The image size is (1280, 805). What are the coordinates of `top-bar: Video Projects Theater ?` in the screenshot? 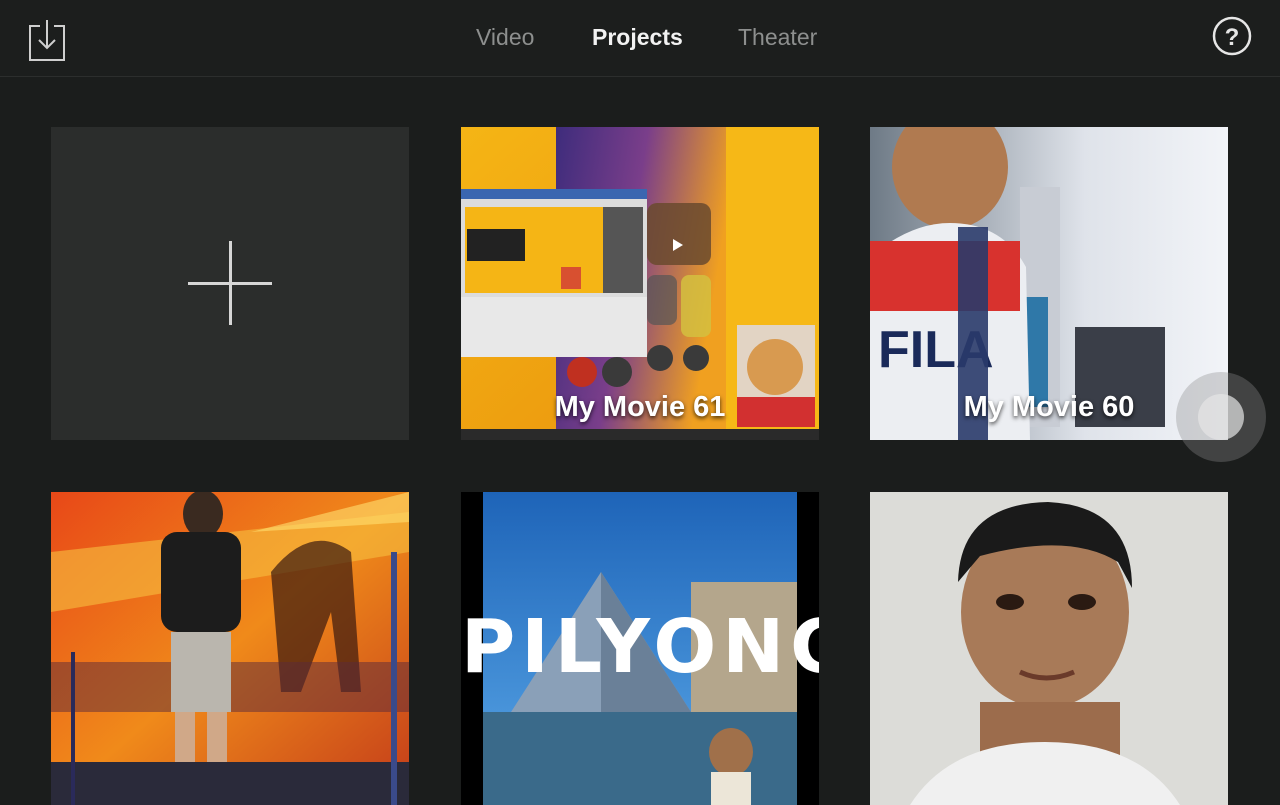 It's located at (640, 38).